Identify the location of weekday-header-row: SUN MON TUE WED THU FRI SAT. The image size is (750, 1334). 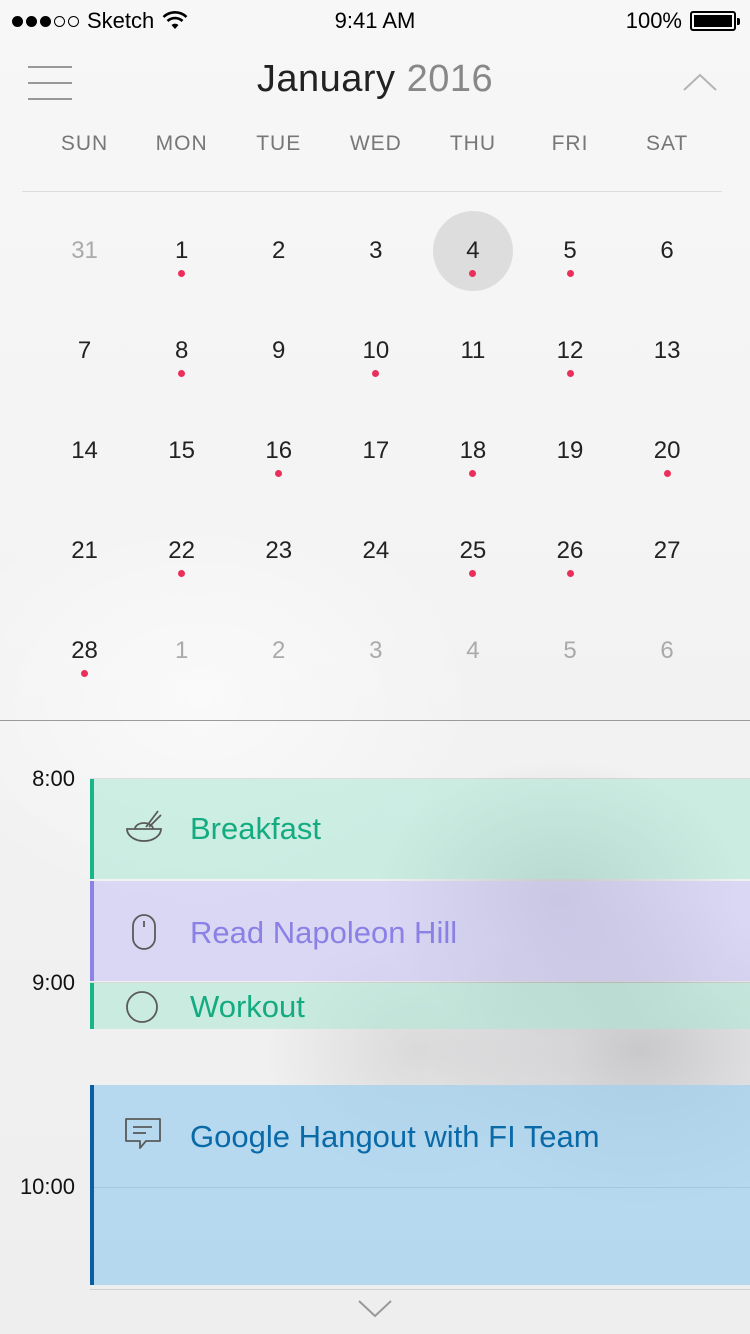
(376, 144).